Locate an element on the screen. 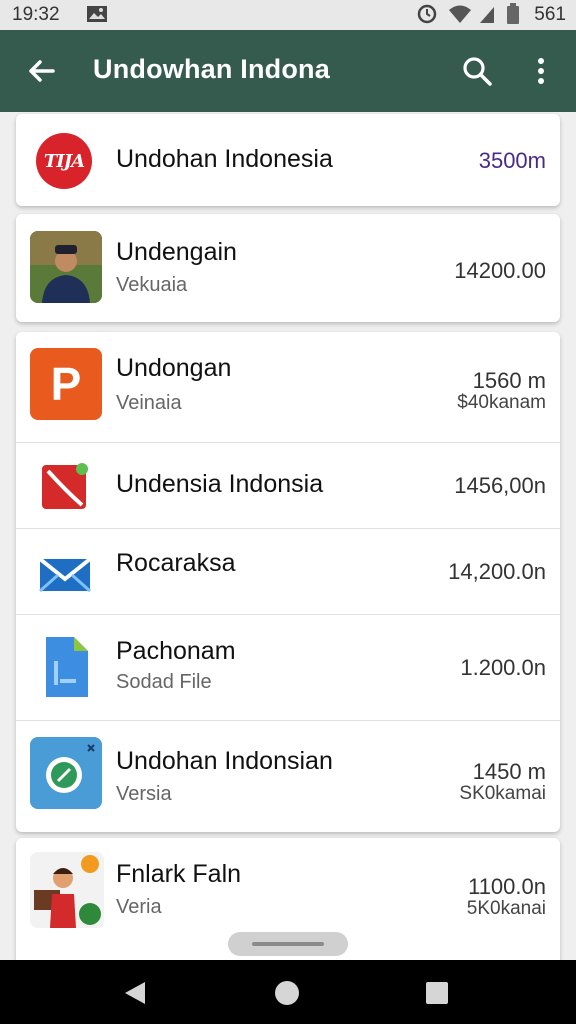  item-name: Undohan Indonesia is located at coordinates (224, 159).